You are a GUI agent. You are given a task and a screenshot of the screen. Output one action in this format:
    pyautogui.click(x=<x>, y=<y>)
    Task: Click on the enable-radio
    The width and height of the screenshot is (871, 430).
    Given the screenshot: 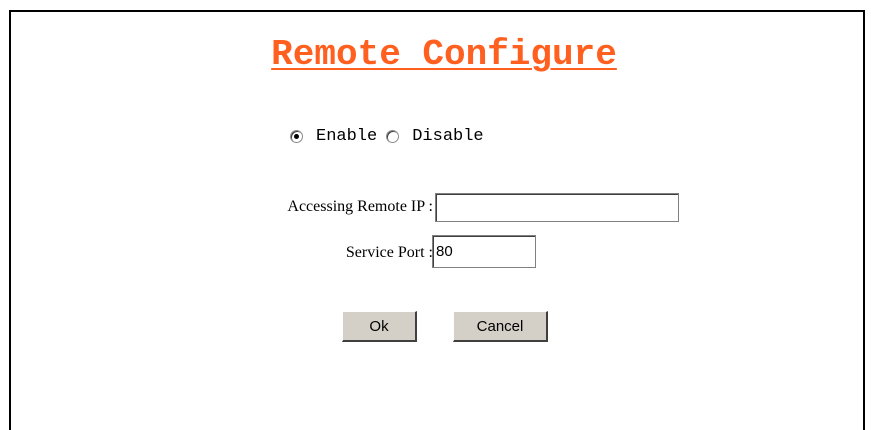 What is the action you would take?
    pyautogui.click(x=296, y=136)
    